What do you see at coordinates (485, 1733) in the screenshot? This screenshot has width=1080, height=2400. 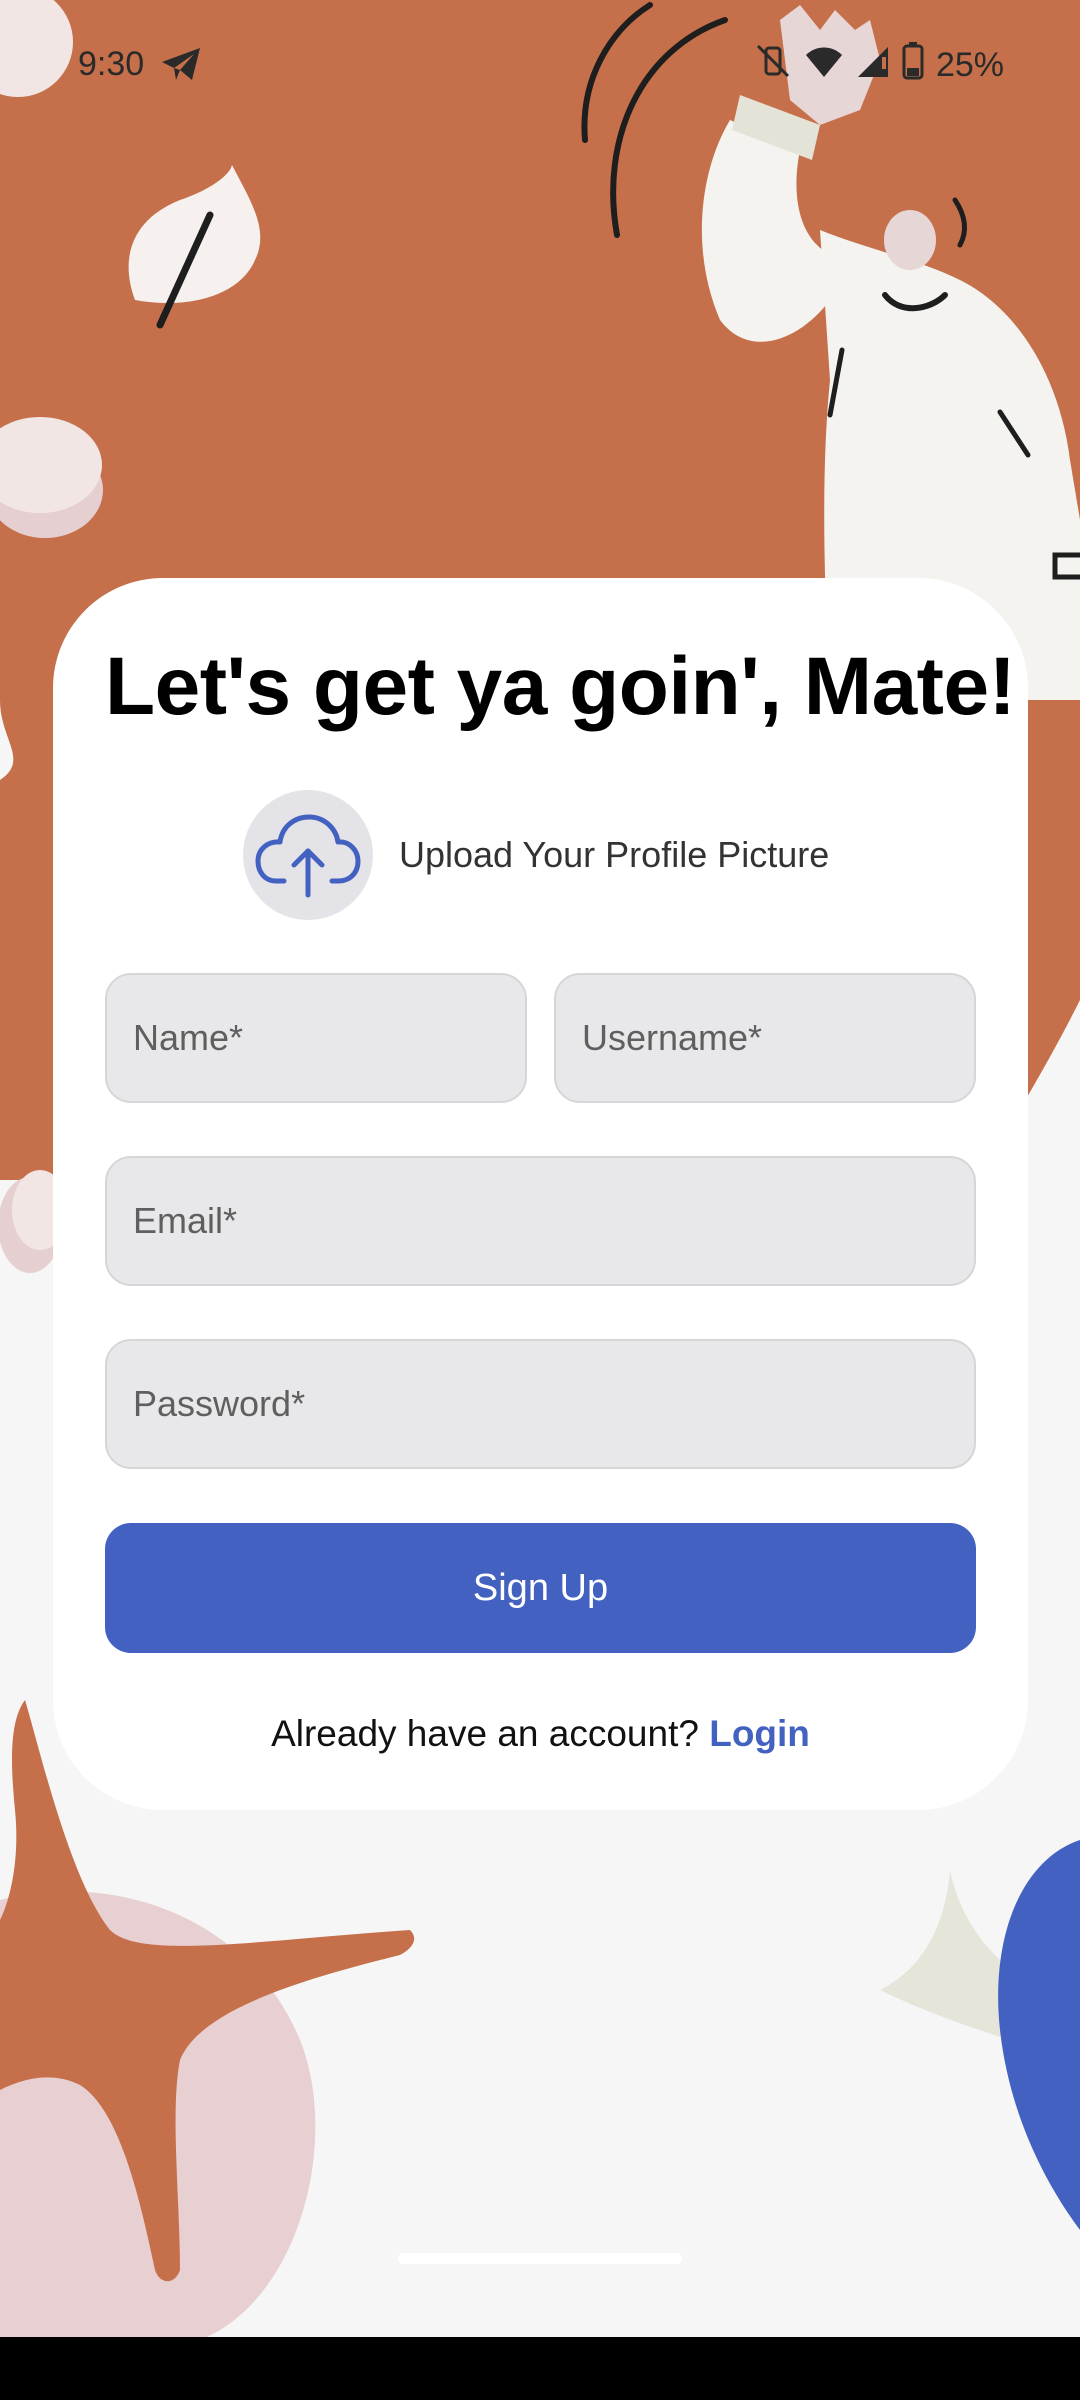 I see `login-prompt-text: Already have an account?` at bounding box center [485, 1733].